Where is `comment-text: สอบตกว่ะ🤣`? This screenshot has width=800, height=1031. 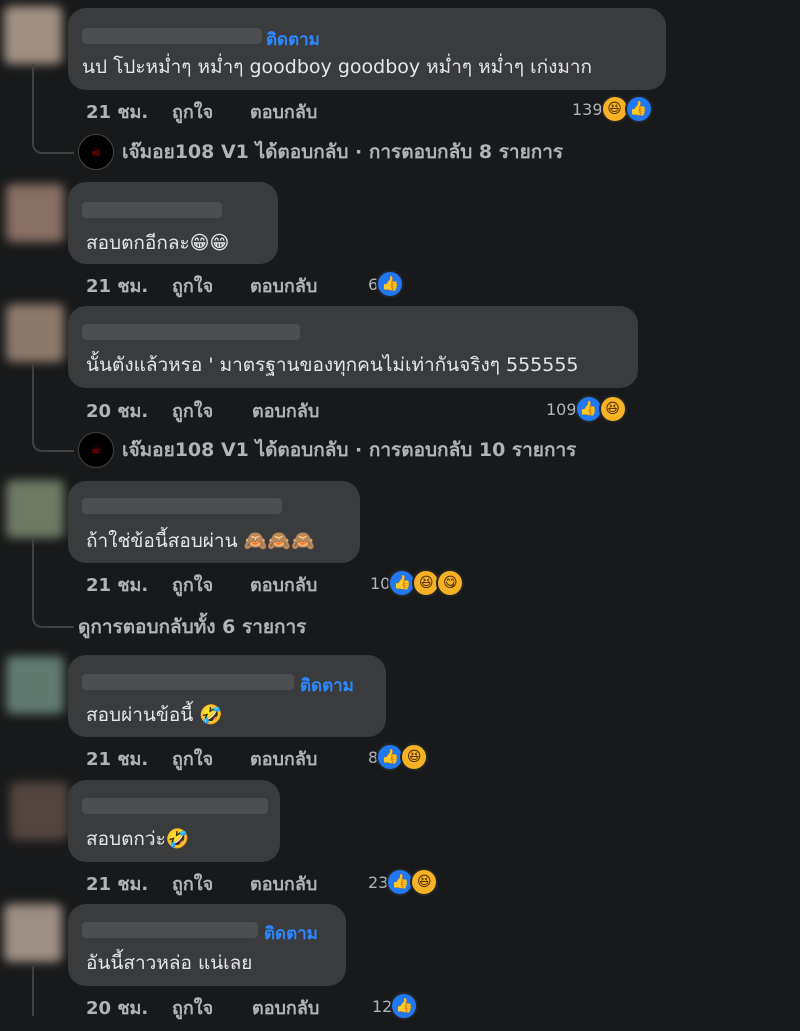
comment-text: สอบตกว่ะ🤣 is located at coordinates (138, 839).